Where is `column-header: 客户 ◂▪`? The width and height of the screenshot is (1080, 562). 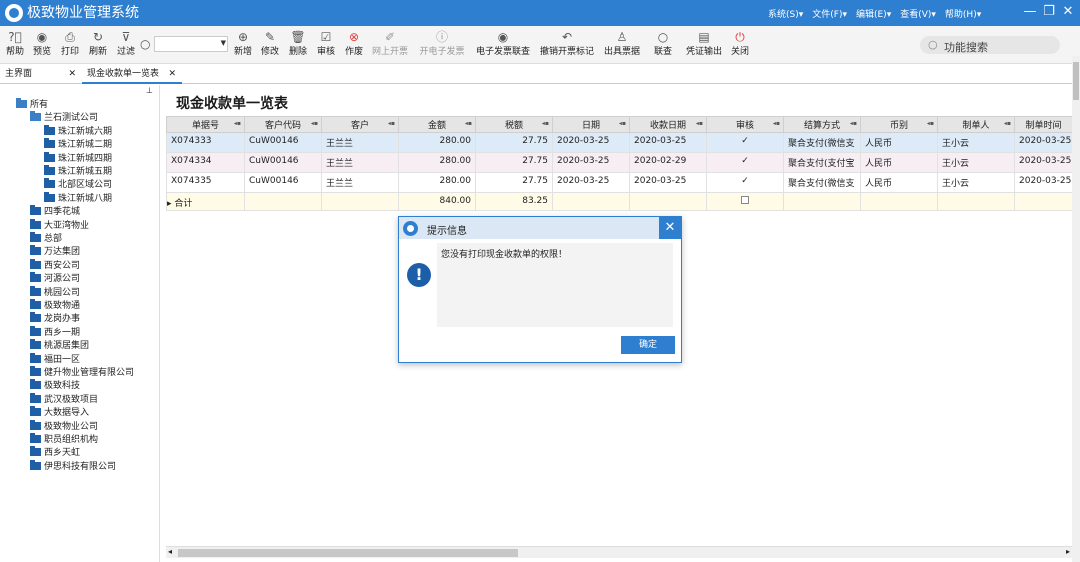
column-header: 客户 ◂▪ is located at coordinates (360, 124).